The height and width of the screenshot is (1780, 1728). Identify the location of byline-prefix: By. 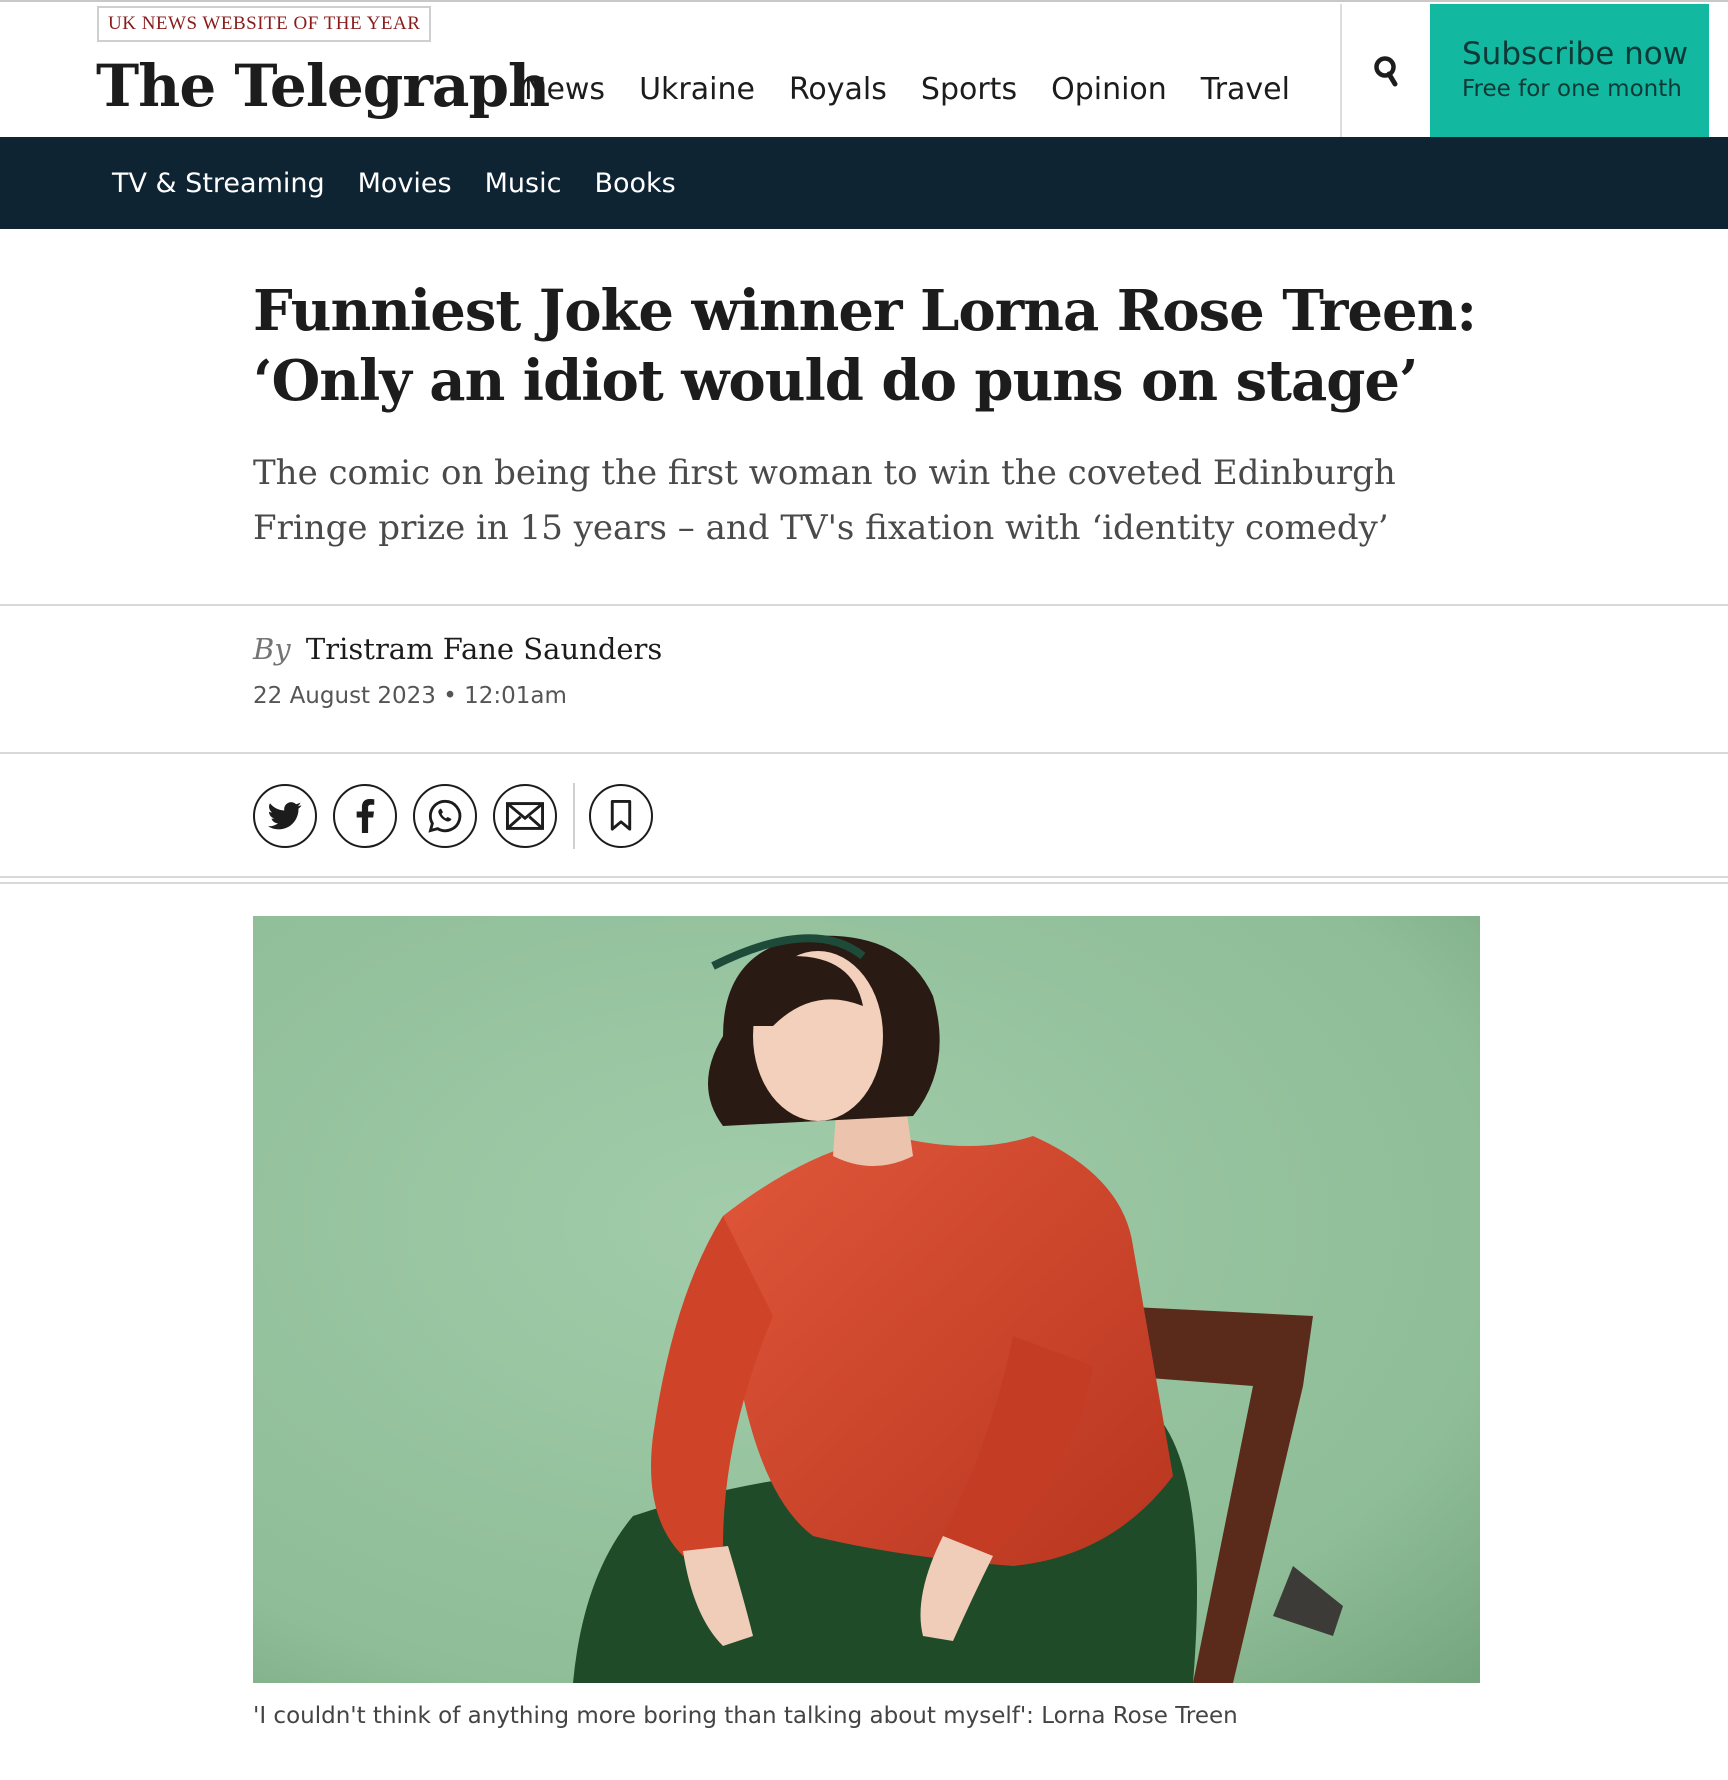
(272, 649).